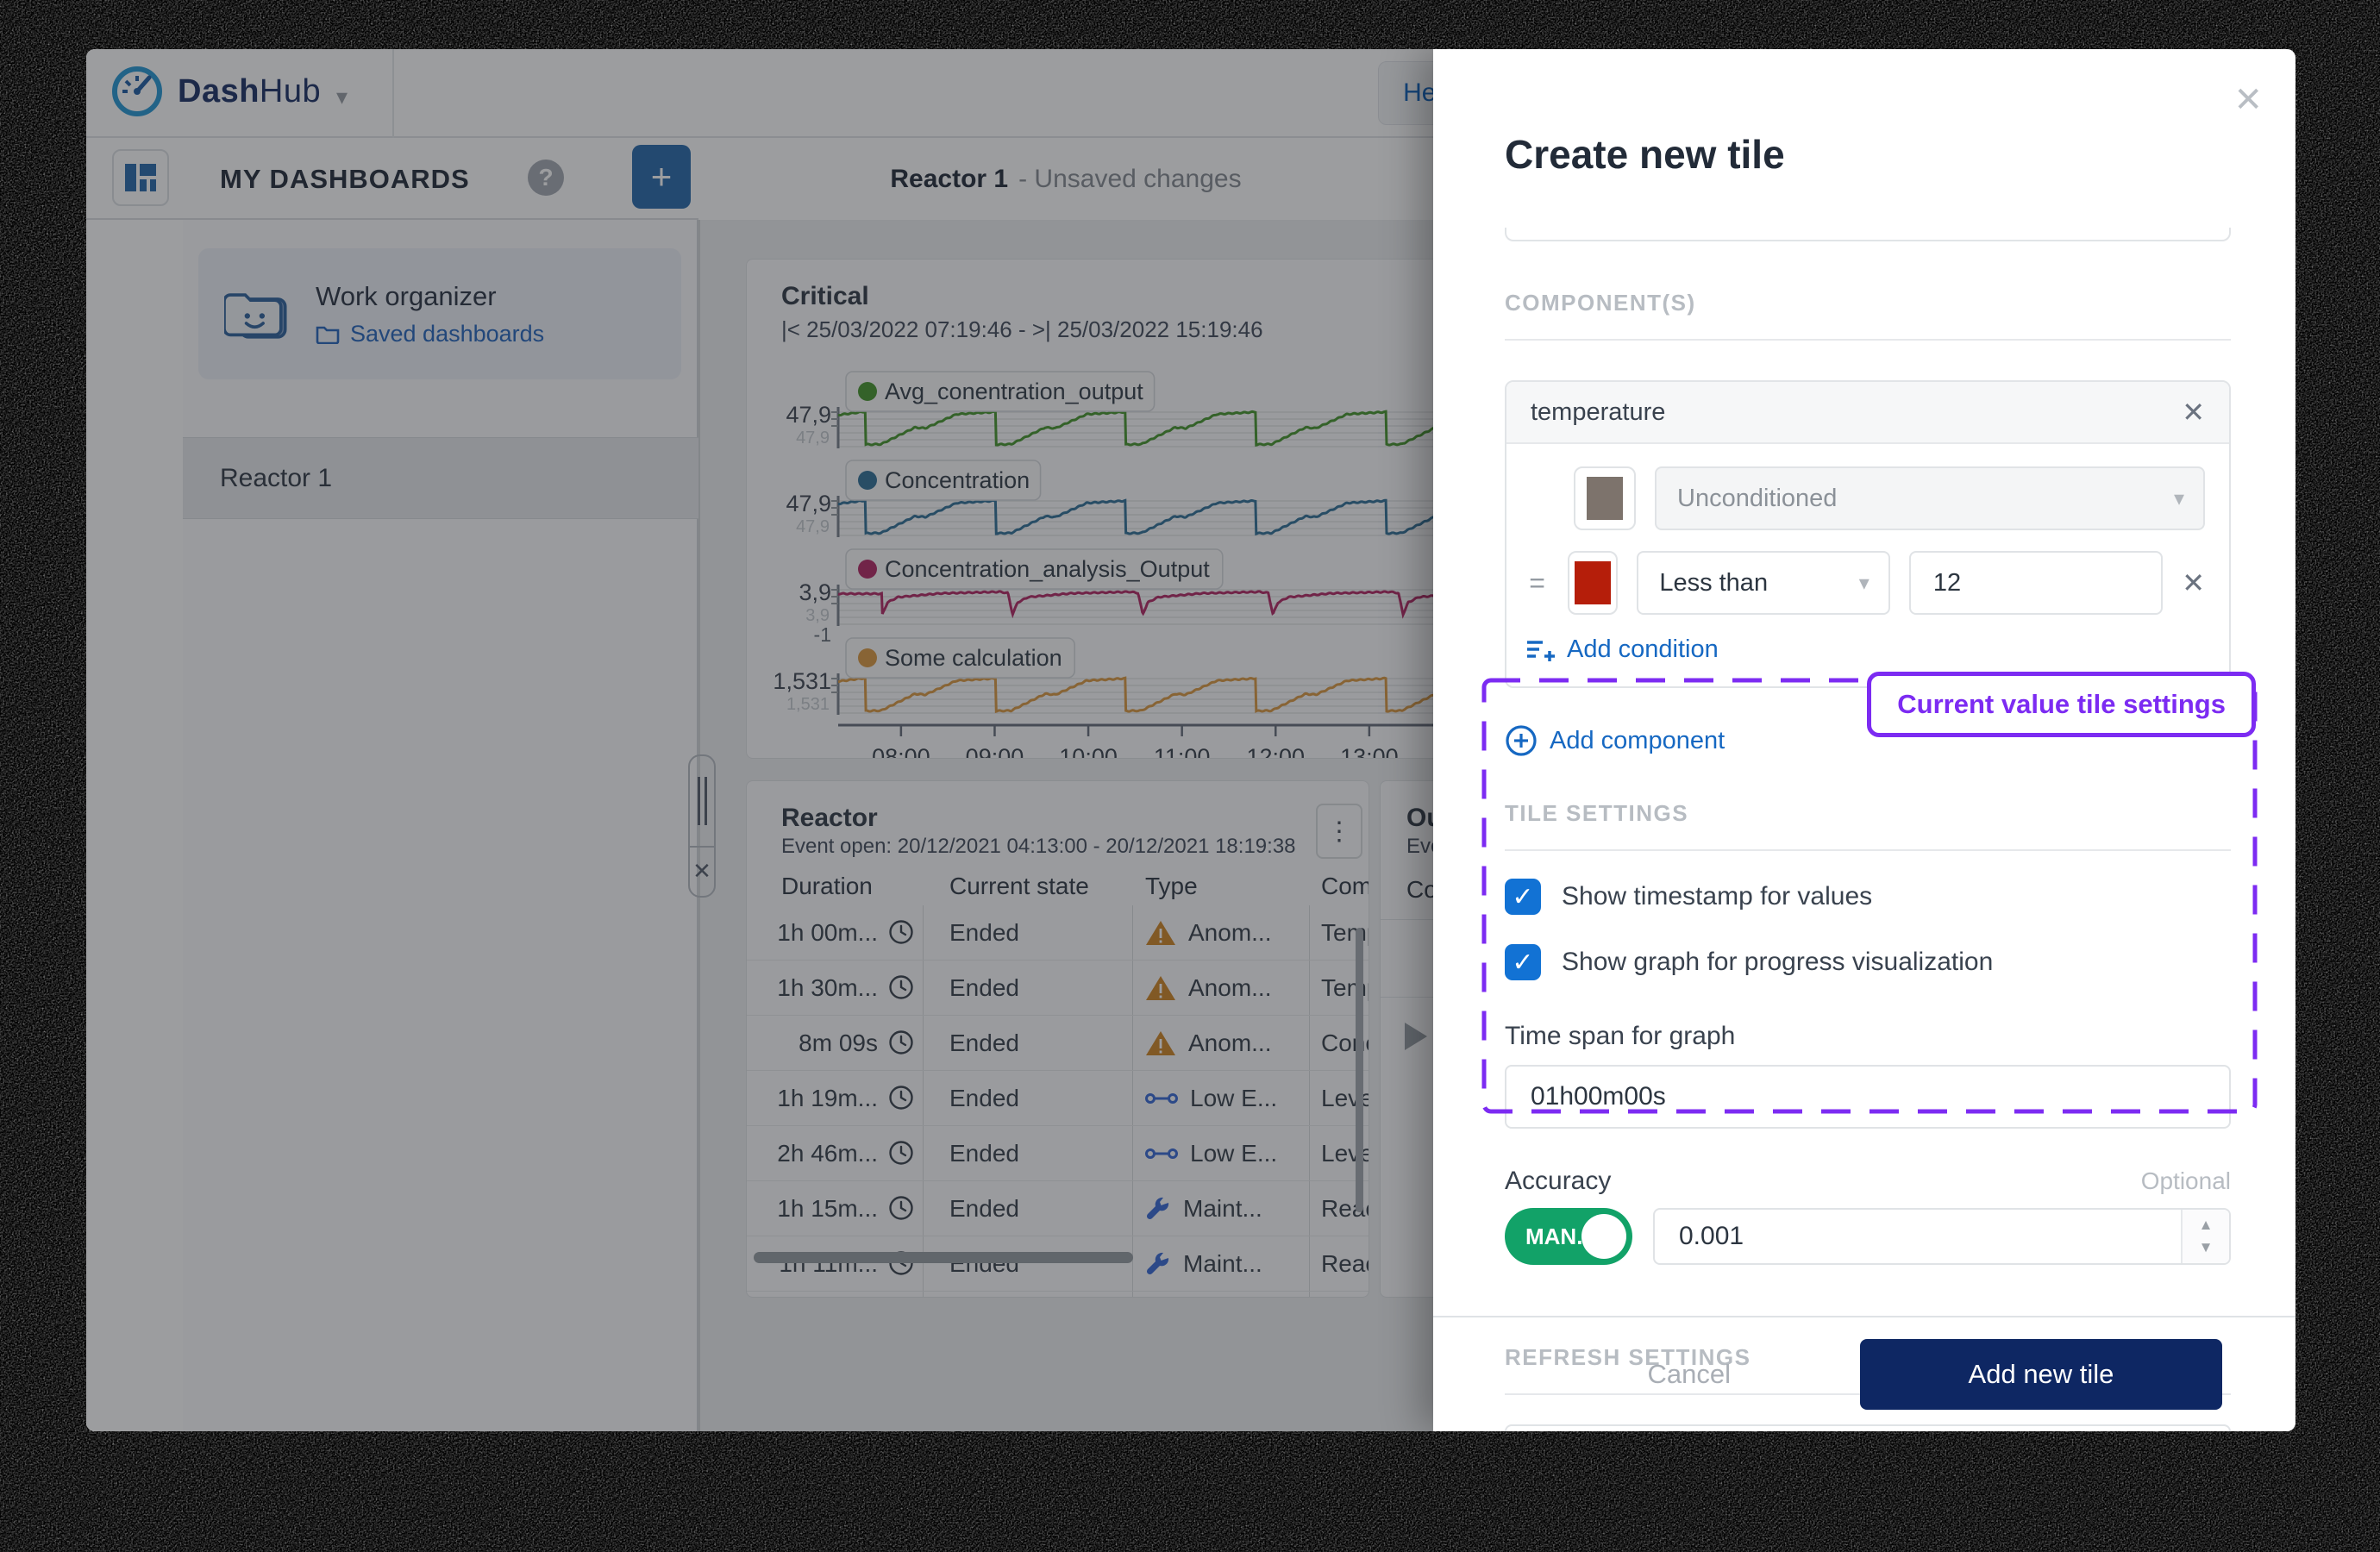 This screenshot has width=2380, height=1552. Describe the element at coordinates (1604, 1237) in the screenshot. I see `toggle-knob` at that location.